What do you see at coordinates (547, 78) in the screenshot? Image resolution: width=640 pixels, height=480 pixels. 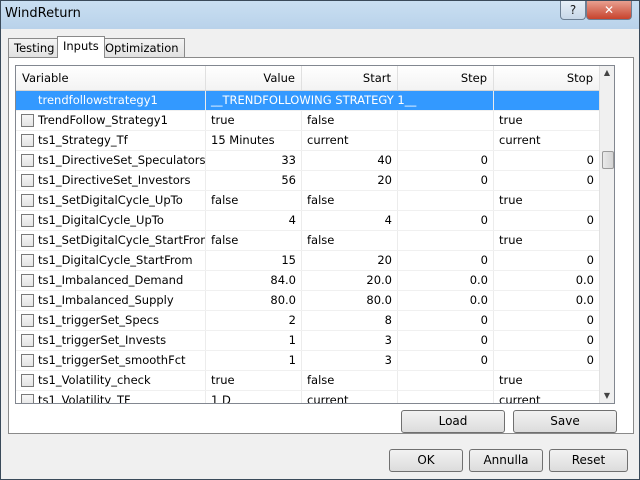 I see `header-stop: Stop` at bounding box center [547, 78].